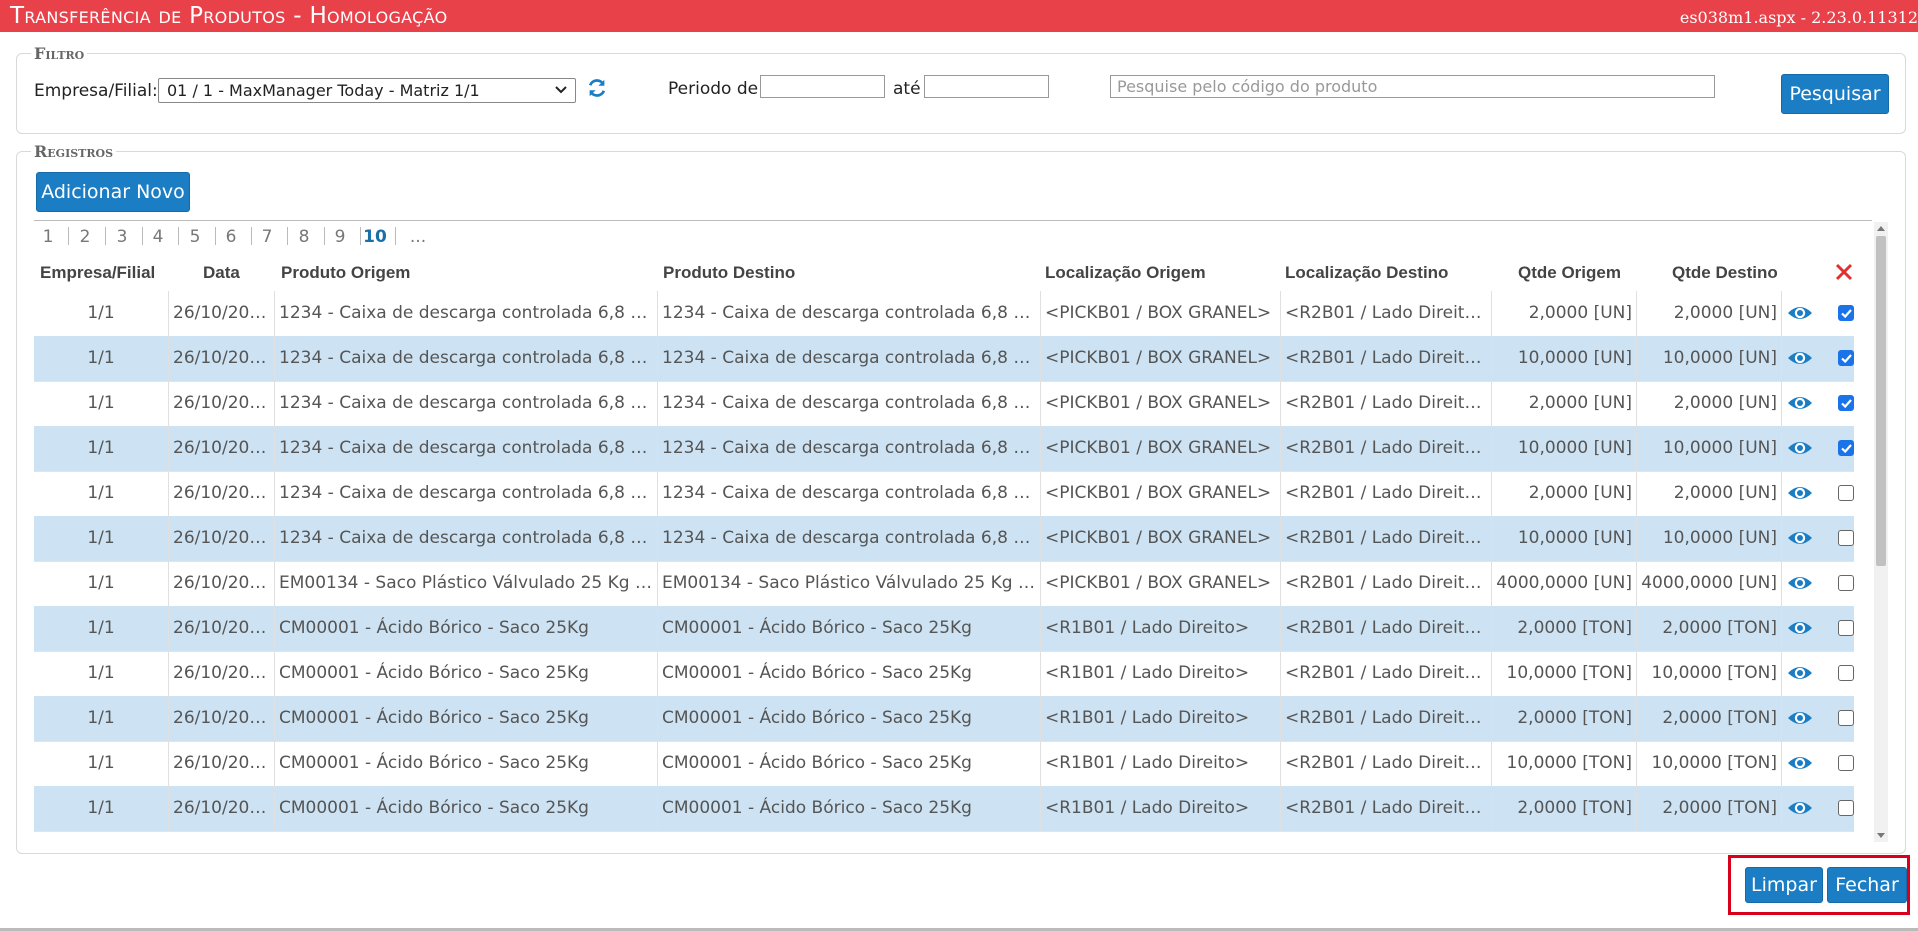 This screenshot has height=931, width=1918. What do you see at coordinates (1564, 313) in the screenshot?
I see `cell-qtde-origem: 2,0000 [UN]` at bounding box center [1564, 313].